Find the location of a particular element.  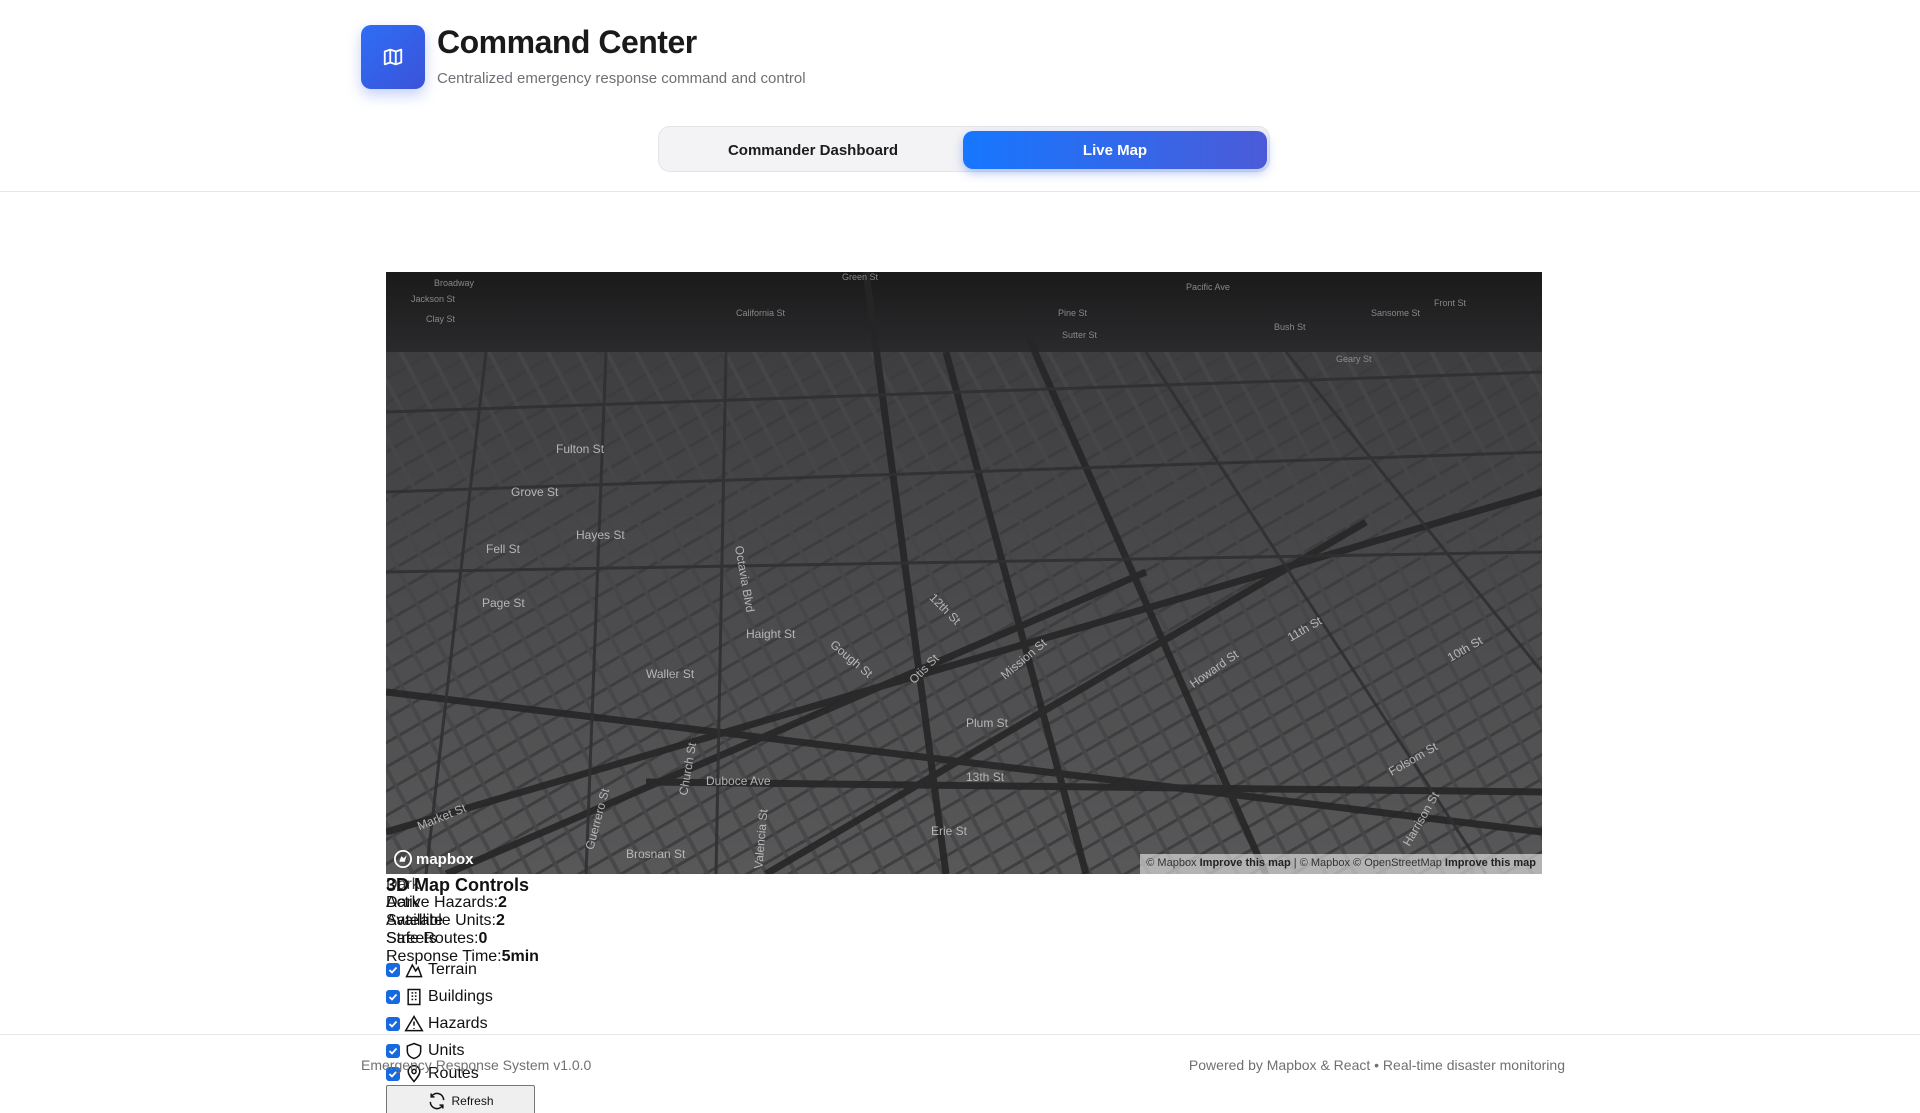

stat-safe-routes: Safe Routes:0 is located at coordinates (436, 939).